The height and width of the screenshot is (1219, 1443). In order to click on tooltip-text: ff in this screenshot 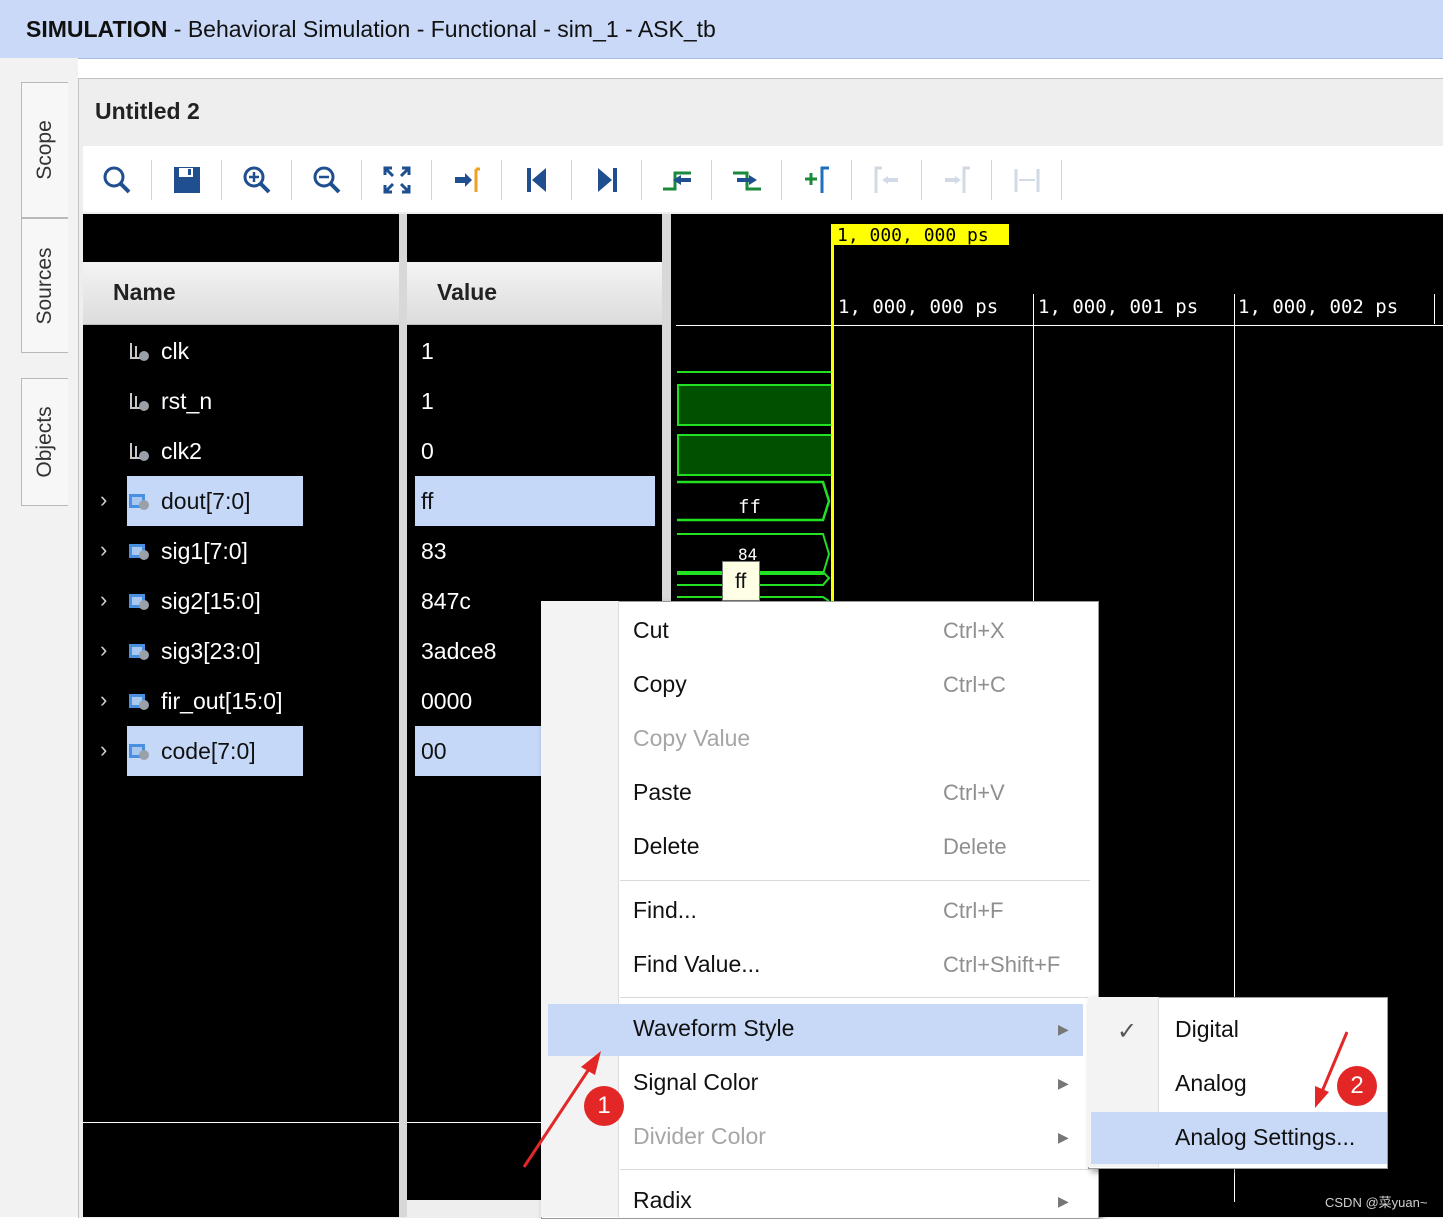, I will do `click(741, 581)`.